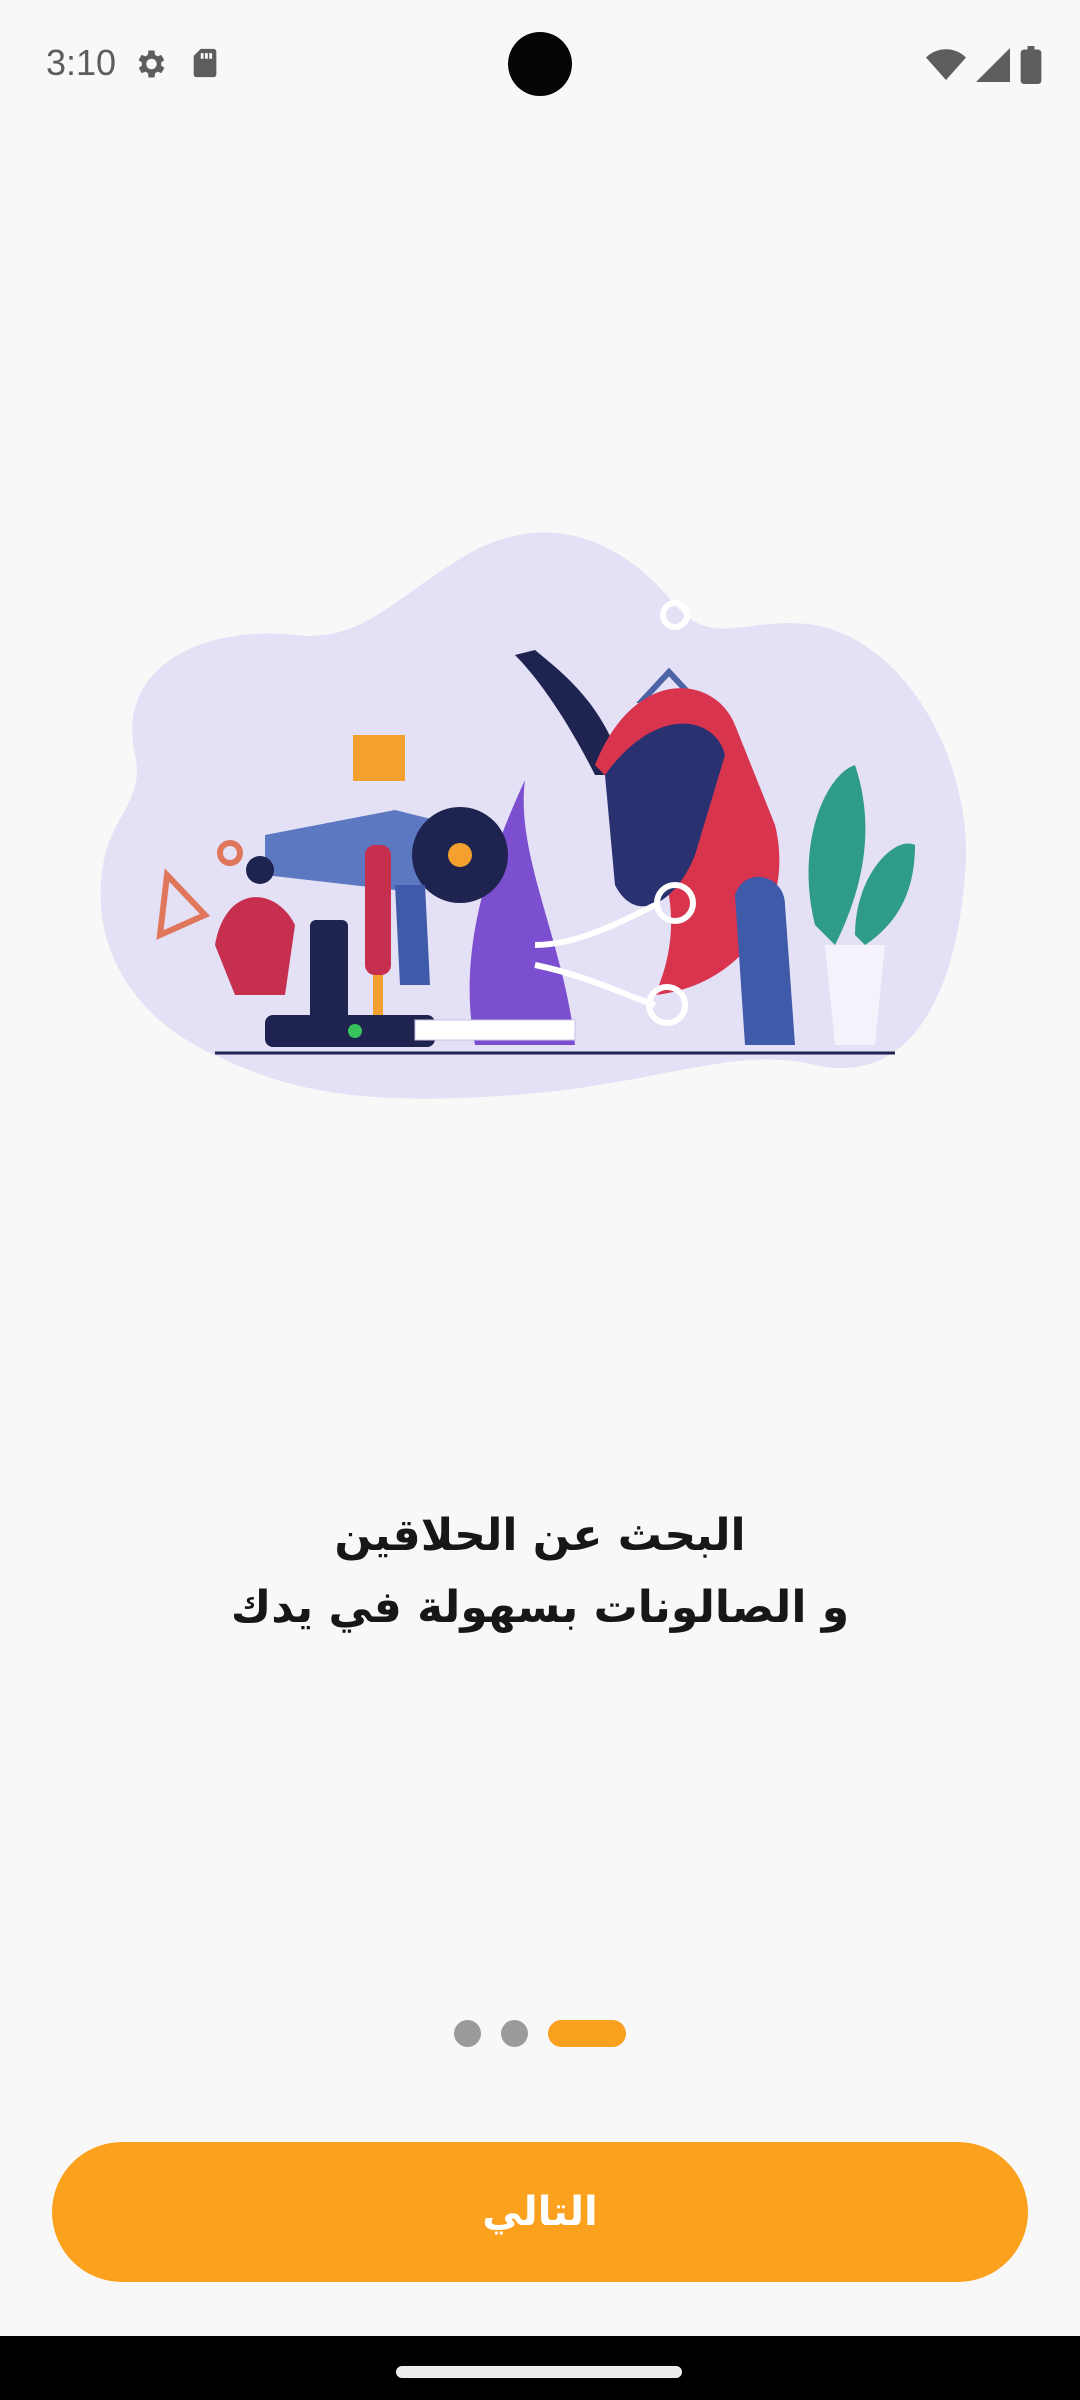  What do you see at coordinates (150, 66) in the screenshot?
I see `settings-icon` at bounding box center [150, 66].